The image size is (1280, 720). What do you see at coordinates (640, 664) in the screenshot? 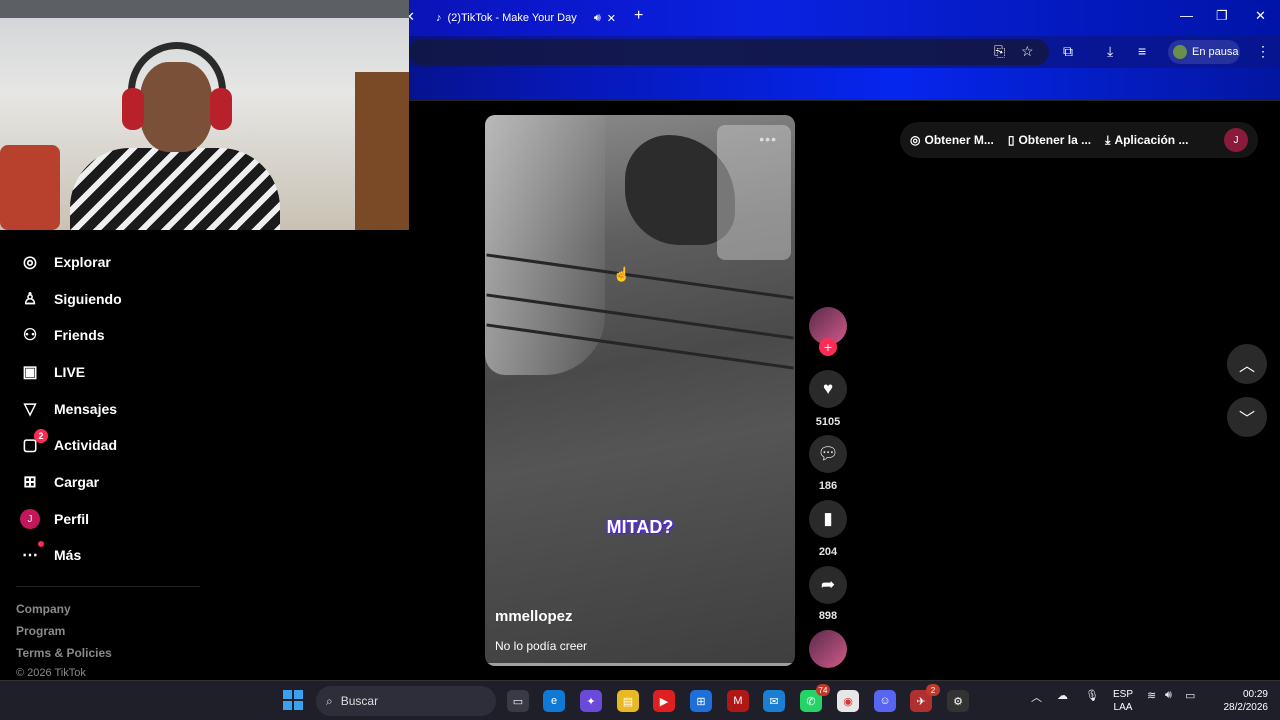
I see `video-progress-bar` at bounding box center [640, 664].